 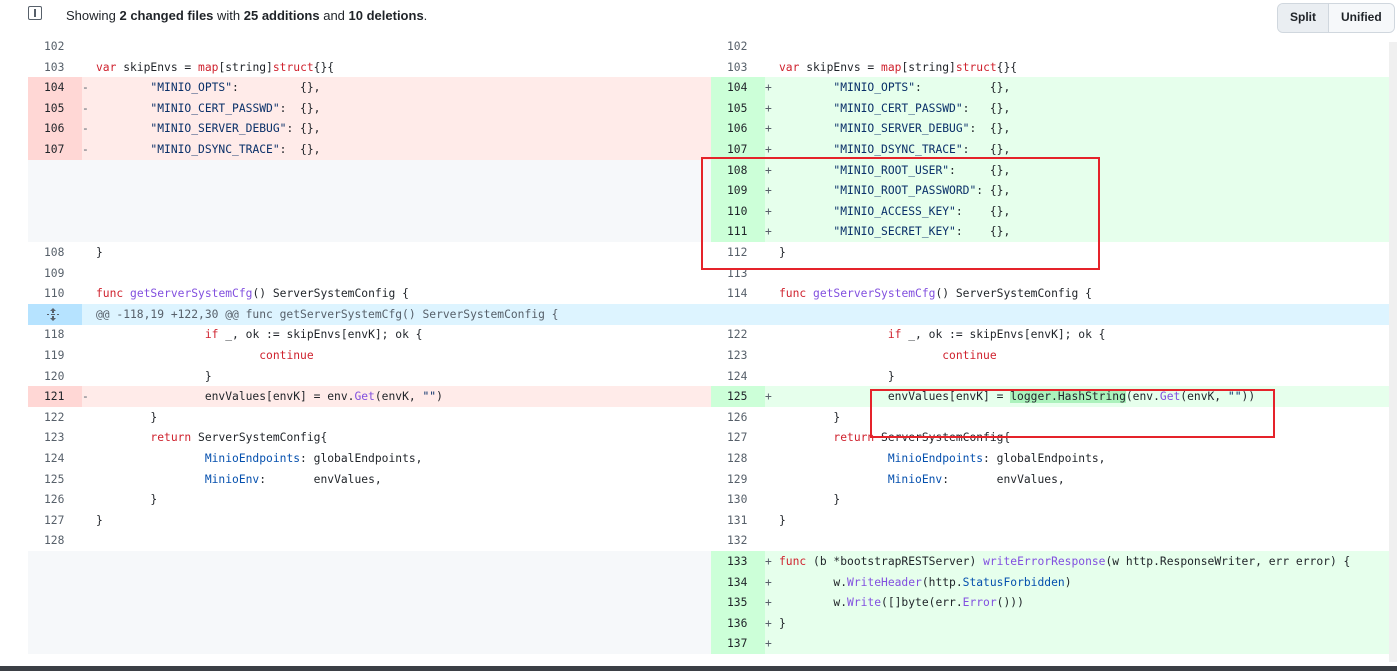 I want to click on diff-sign: -, so click(x=85, y=397).